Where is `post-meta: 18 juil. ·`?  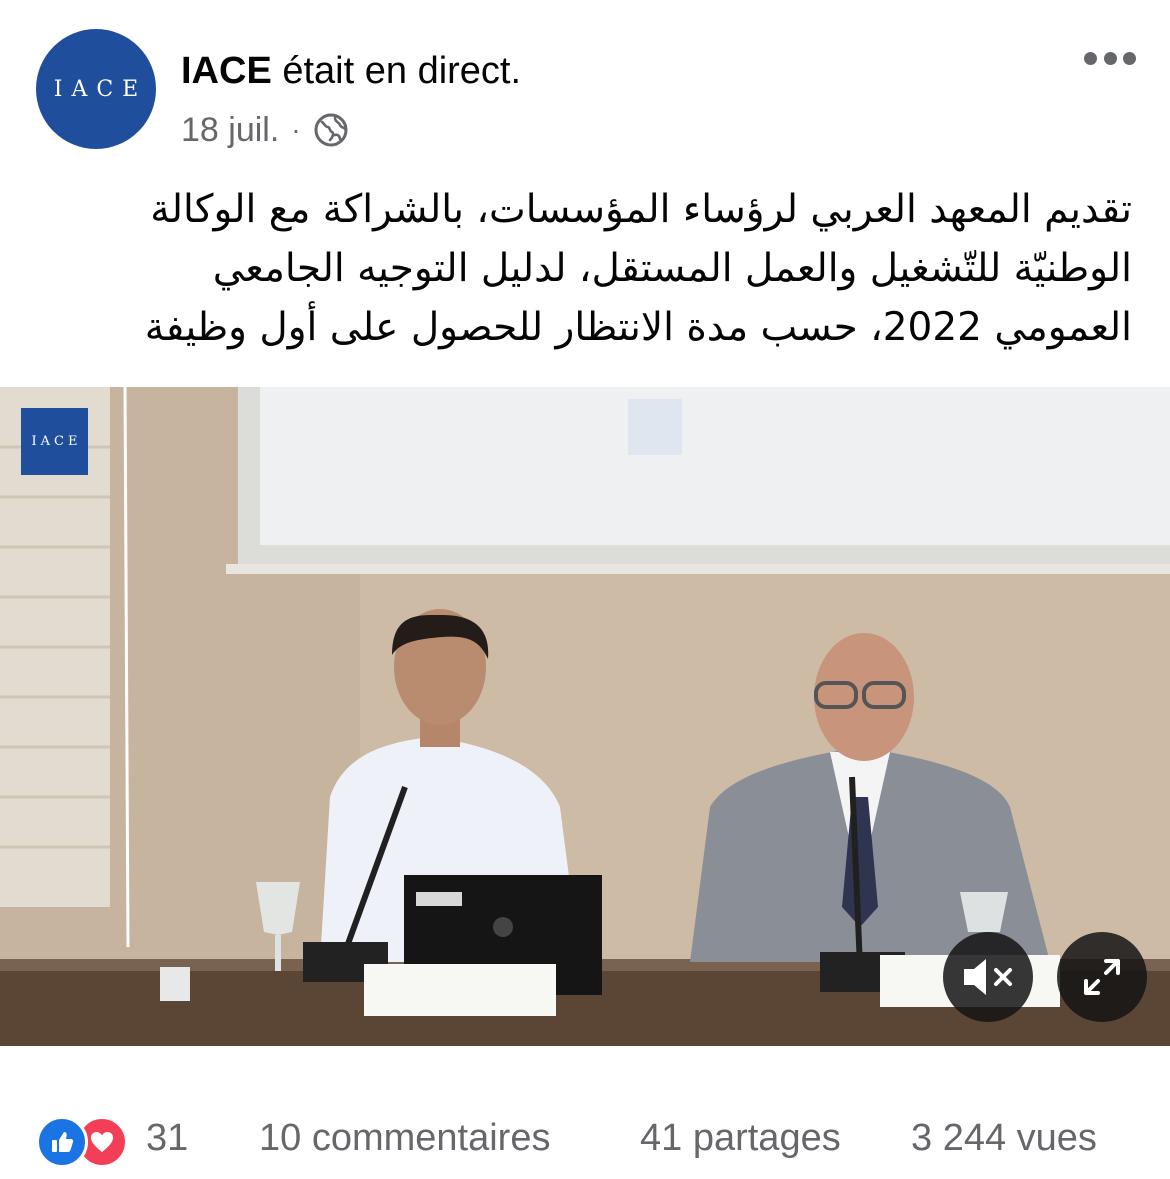
post-meta: 18 juil. · is located at coordinates (265, 130).